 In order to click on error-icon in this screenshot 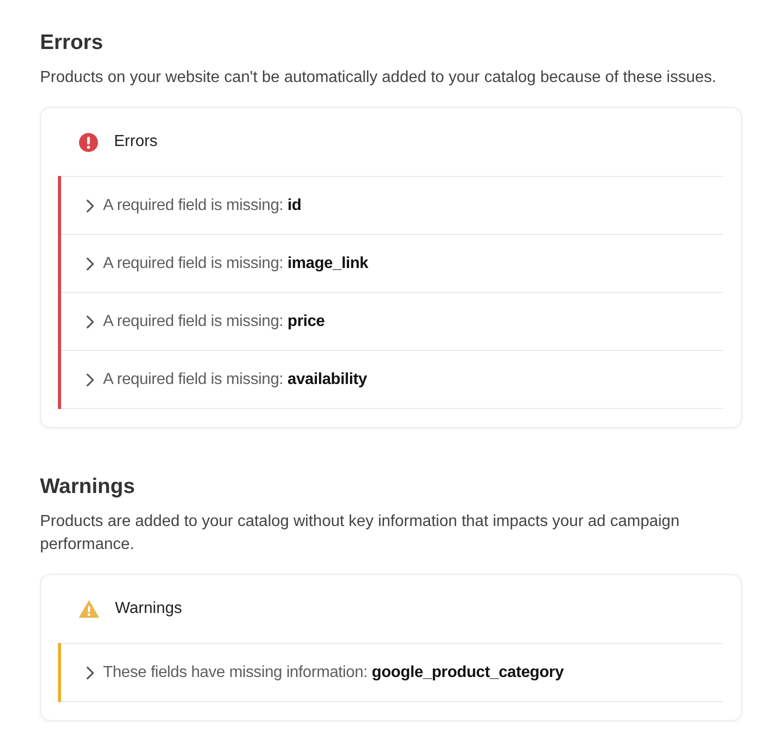, I will do `click(88, 142)`.